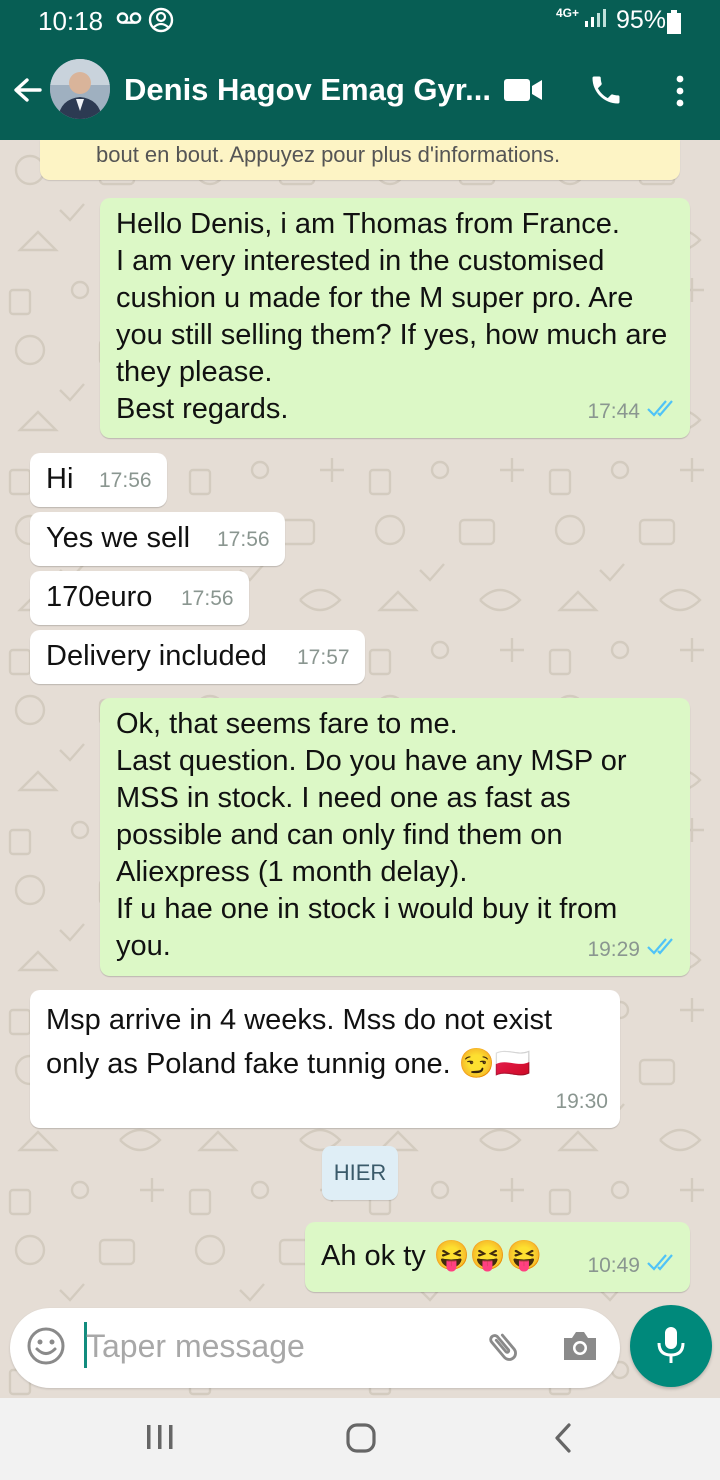 This screenshot has height=1480, width=720. What do you see at coordinates (680, 93) in the screenshot?
I see `more-vert-icon` at bounding box center [680, 93].